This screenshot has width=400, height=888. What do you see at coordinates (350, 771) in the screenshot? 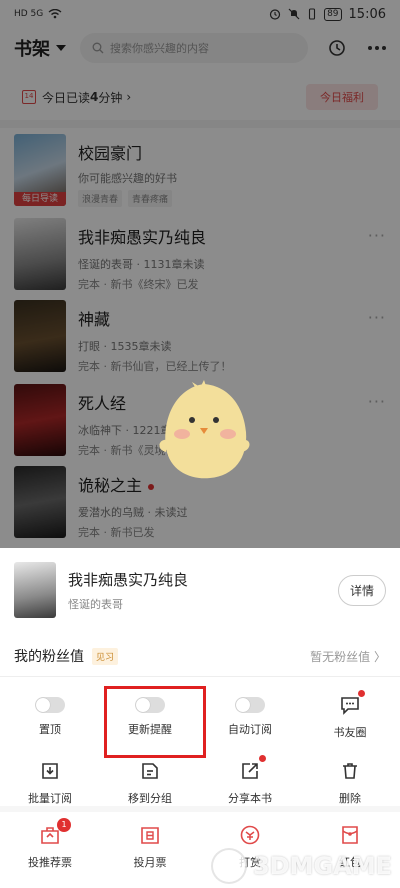
I see `trash-icon` at bounding box center [350, 771].